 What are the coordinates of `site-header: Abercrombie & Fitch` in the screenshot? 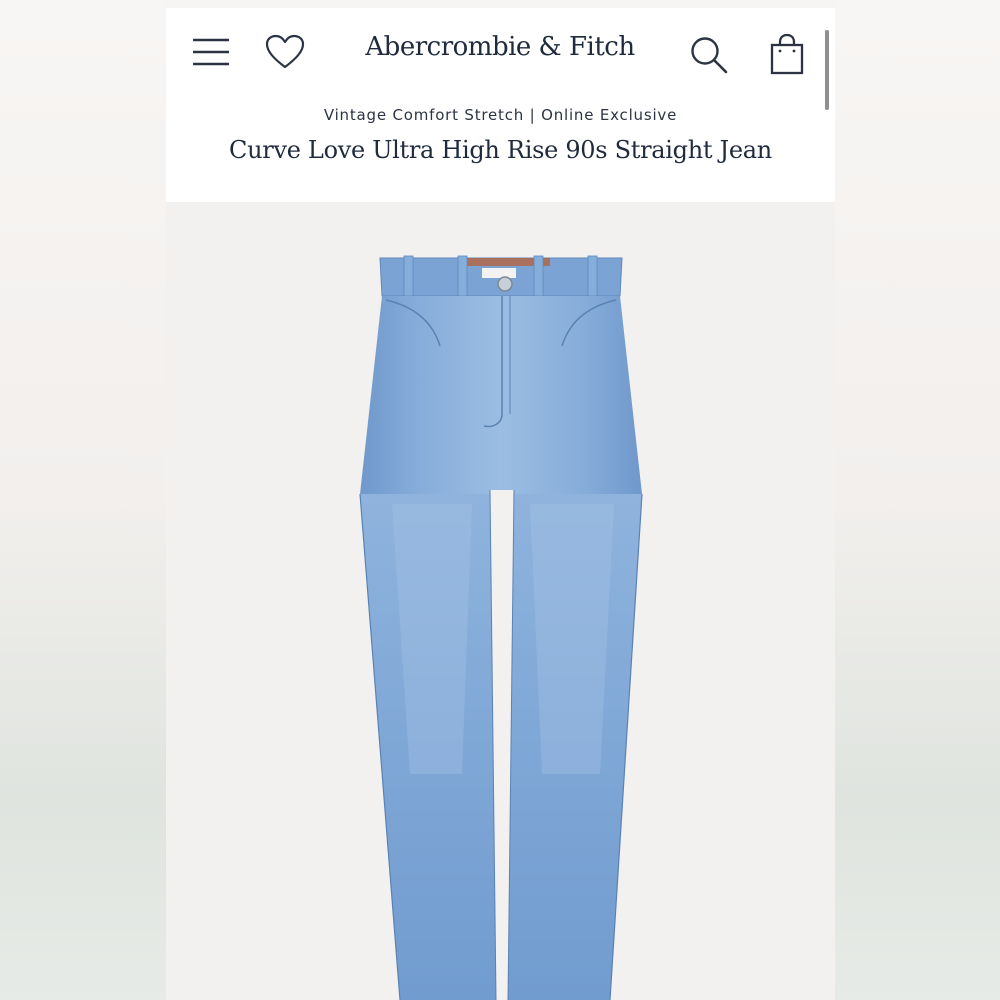 It's located at (500, 51).